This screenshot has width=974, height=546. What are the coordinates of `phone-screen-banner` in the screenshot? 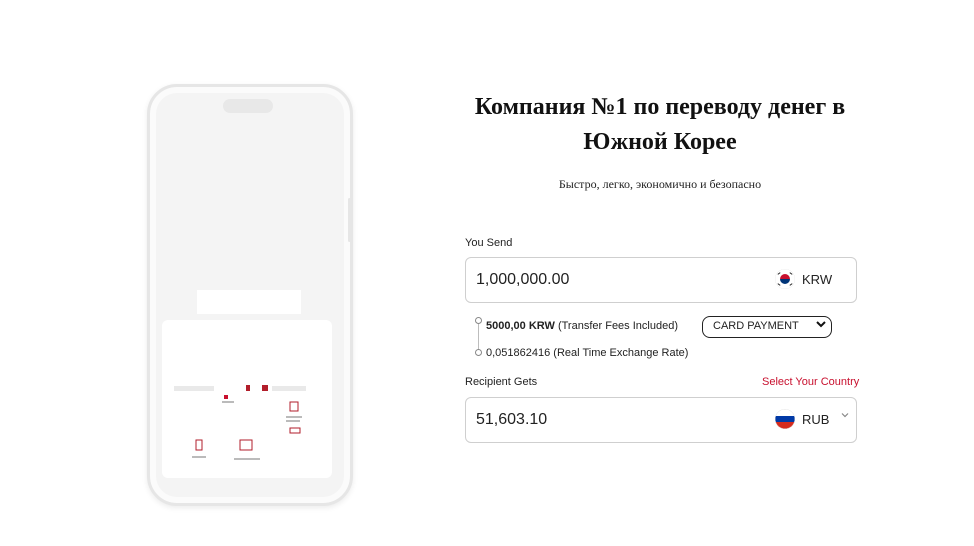 It's located at (249, 302).